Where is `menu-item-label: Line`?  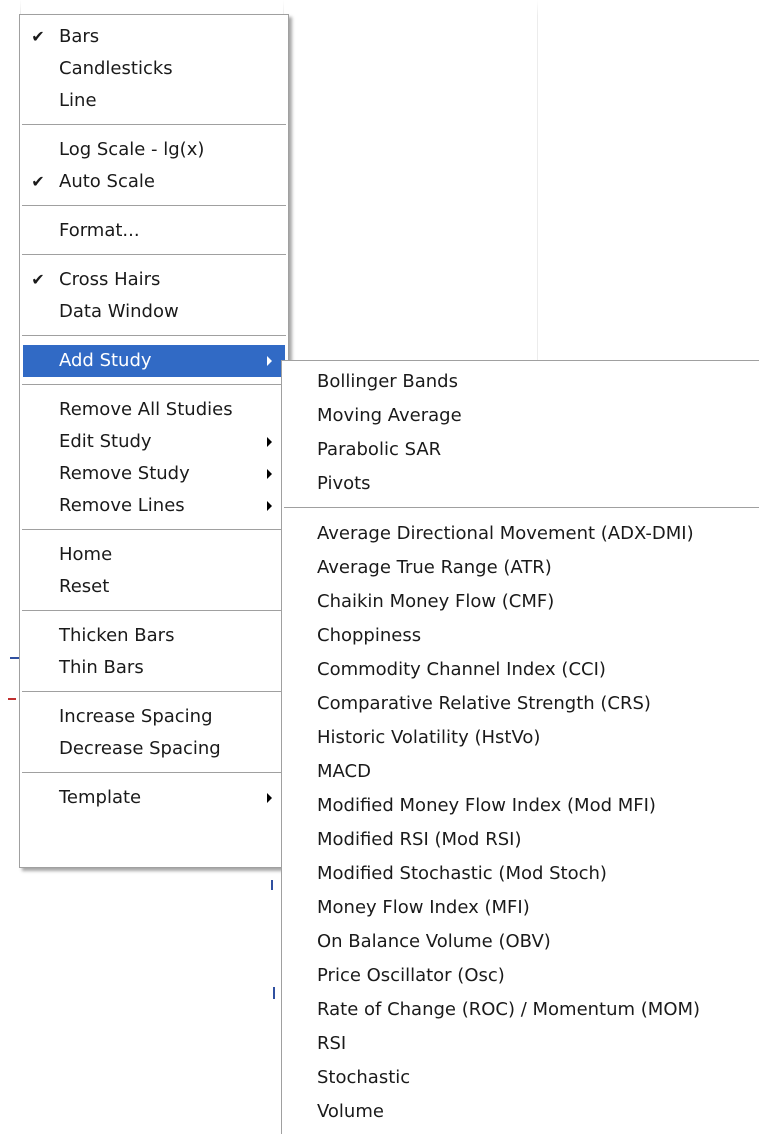
menu-item-label: Line is located at coordinates (78, 100).